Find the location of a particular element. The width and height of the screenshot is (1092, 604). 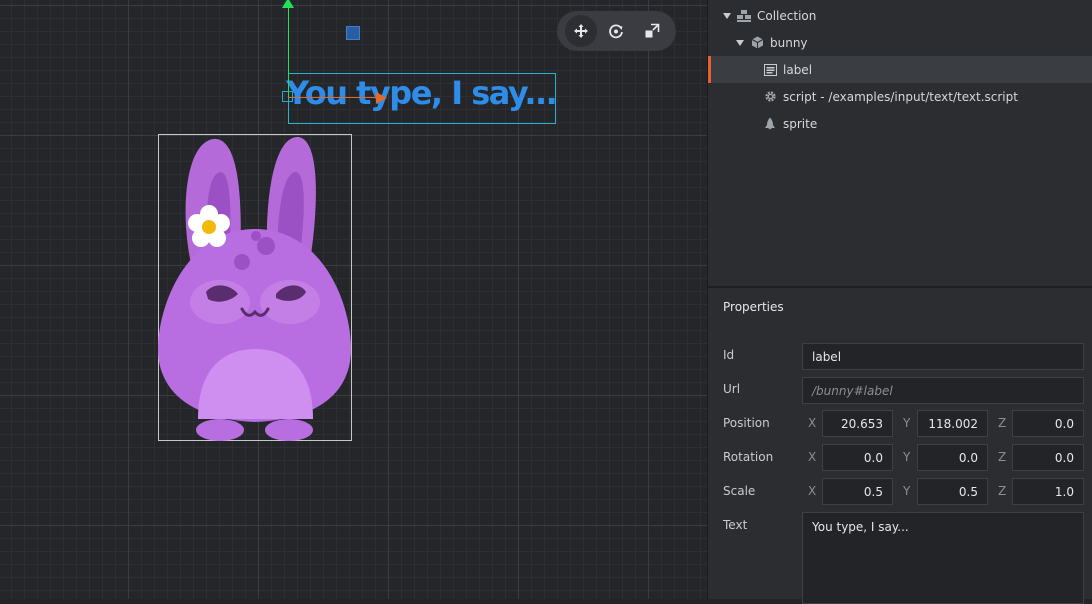

rotation-y-axis-label: Y is located at coordinates (907, 457).